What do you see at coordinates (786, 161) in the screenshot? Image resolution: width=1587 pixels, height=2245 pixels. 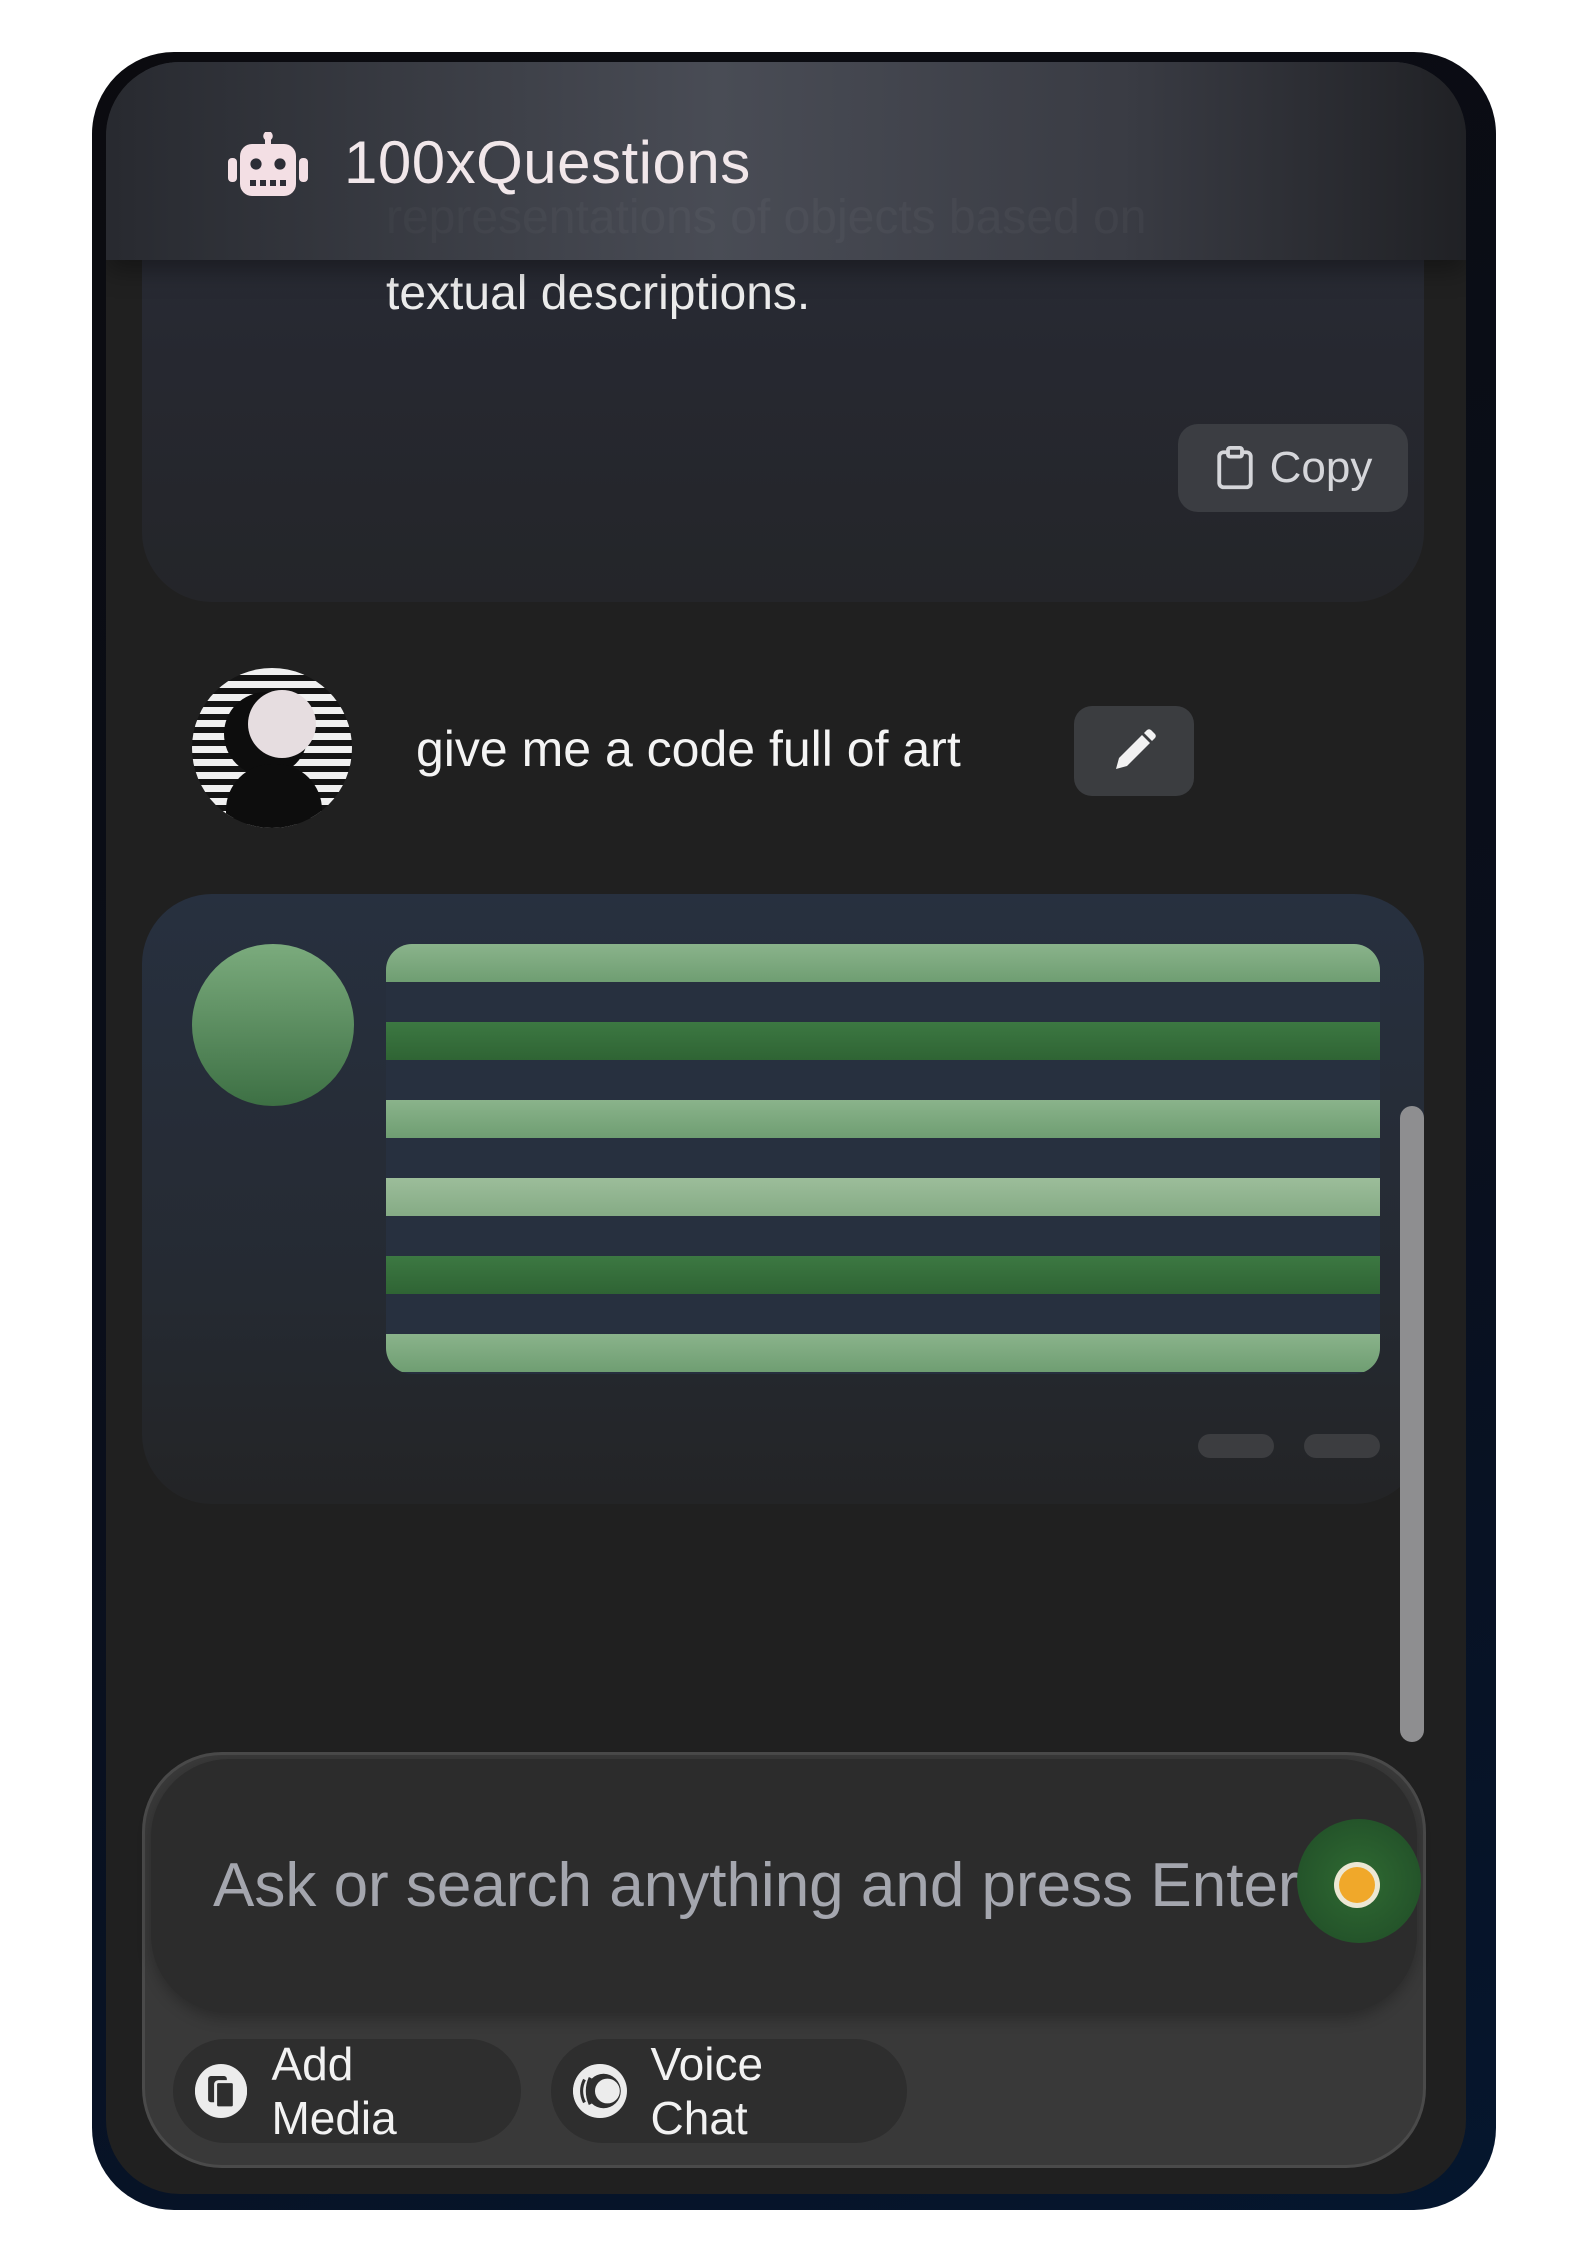 I see `app-header: 100xQuestions` at bounding box center [786, 161].